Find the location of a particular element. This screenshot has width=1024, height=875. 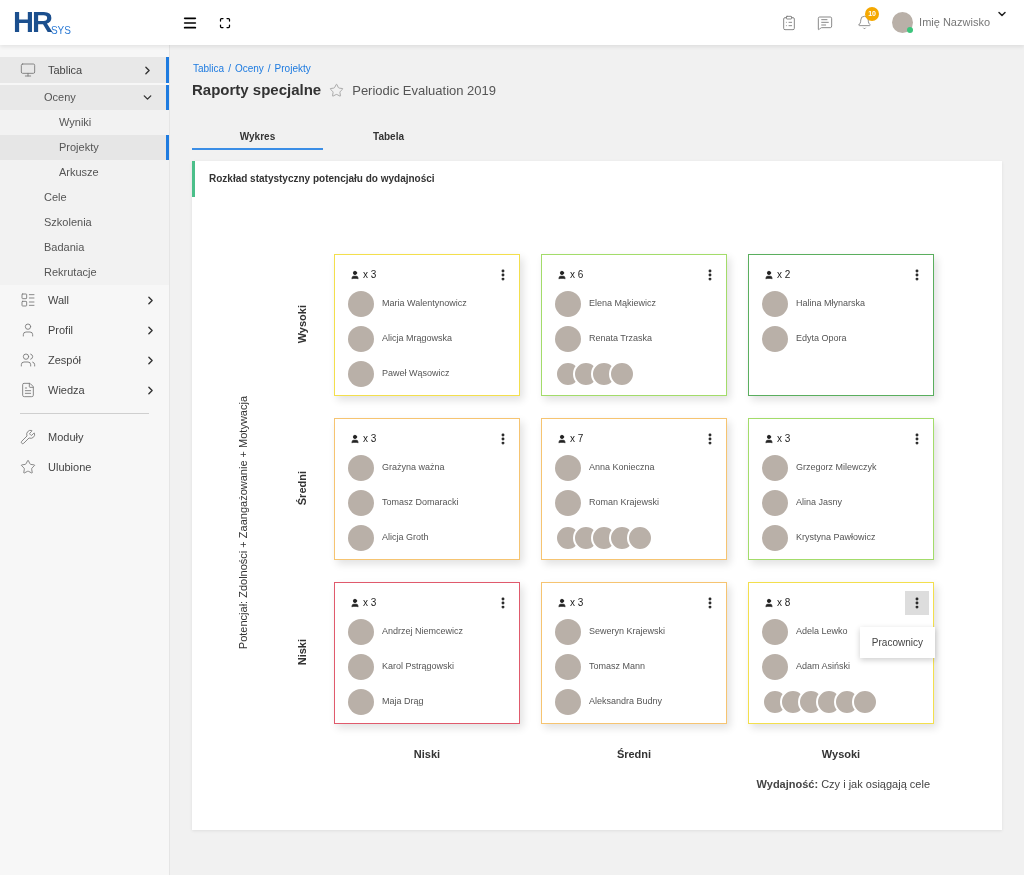

panel-title: Rozkład statystyczny potencjału do wydajności is located at coordinates (322, 179).